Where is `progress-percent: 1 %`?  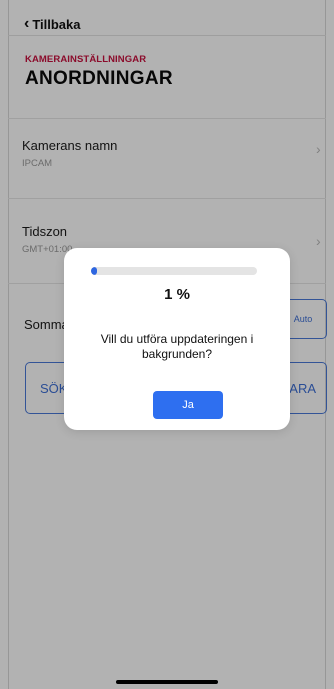
progress-percent: 1 % is located at coordinates (177, 294).